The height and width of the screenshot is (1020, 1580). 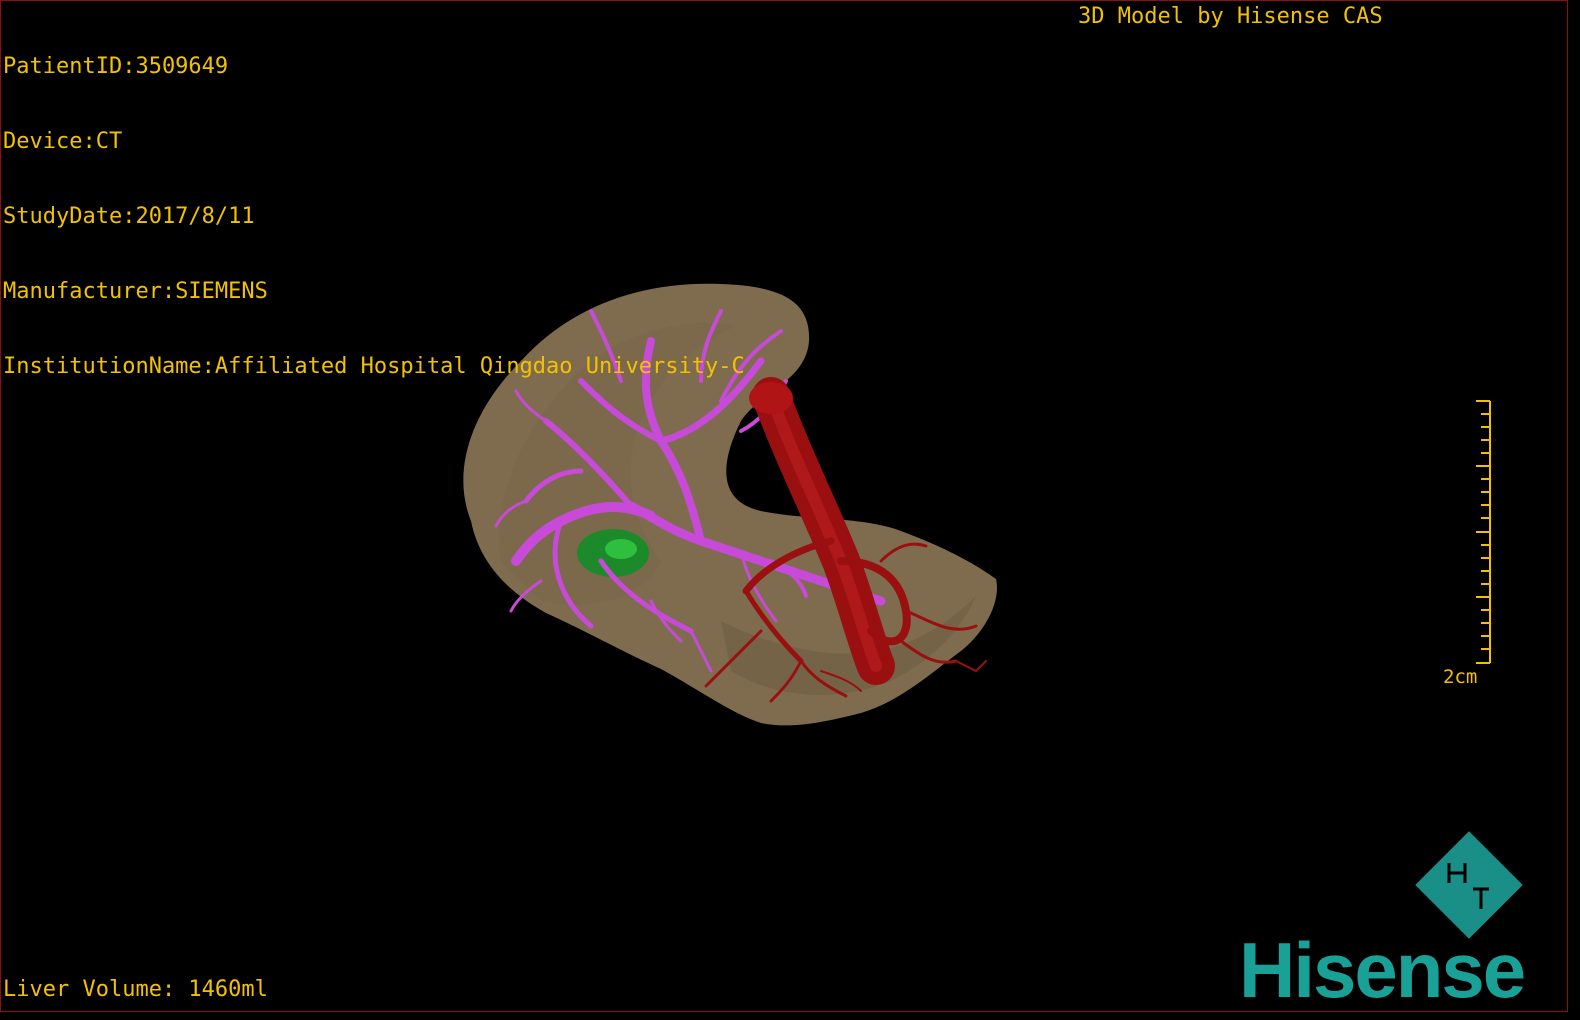 What do you see at coordinates (1469, 885) in the screenshot?
I see `hisense-ht-diamond-icon` at bounding box center [1469, 885].